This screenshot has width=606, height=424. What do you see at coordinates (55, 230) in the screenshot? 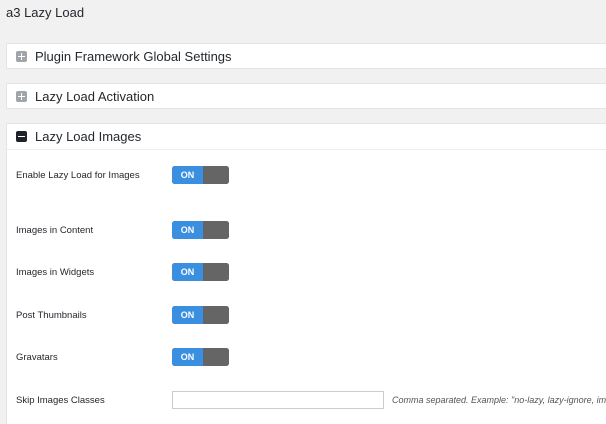
I see `setting-label: Images in Content` at bounding box center [55, 230].